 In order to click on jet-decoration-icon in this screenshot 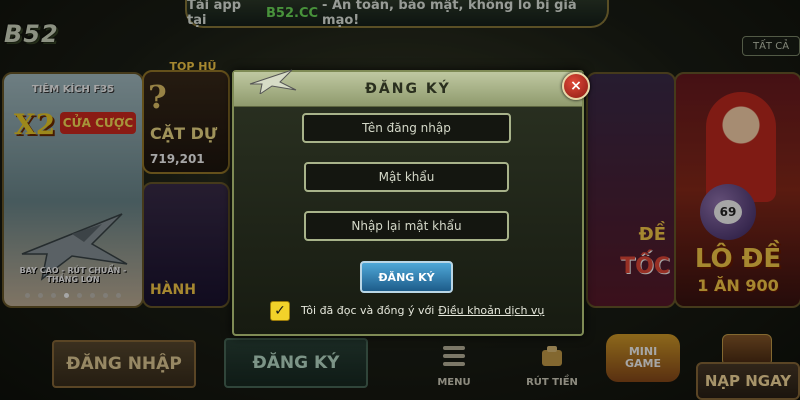, I will do `click(273, 81)`.